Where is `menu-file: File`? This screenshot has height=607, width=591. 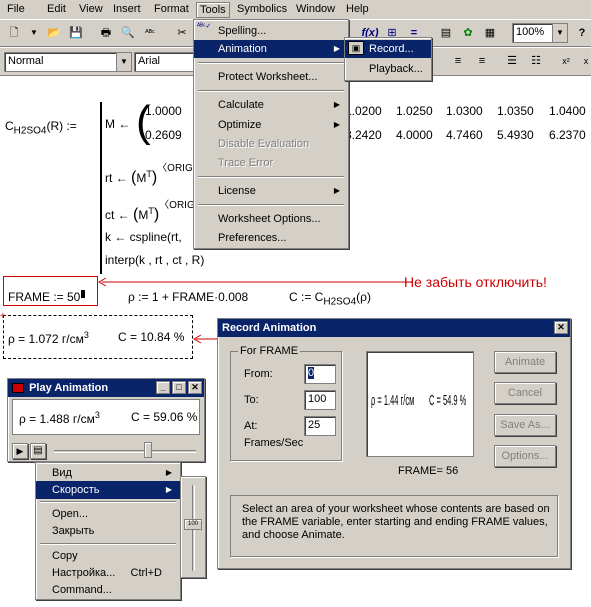 menu-file: File is located at coordinates (16, 9).